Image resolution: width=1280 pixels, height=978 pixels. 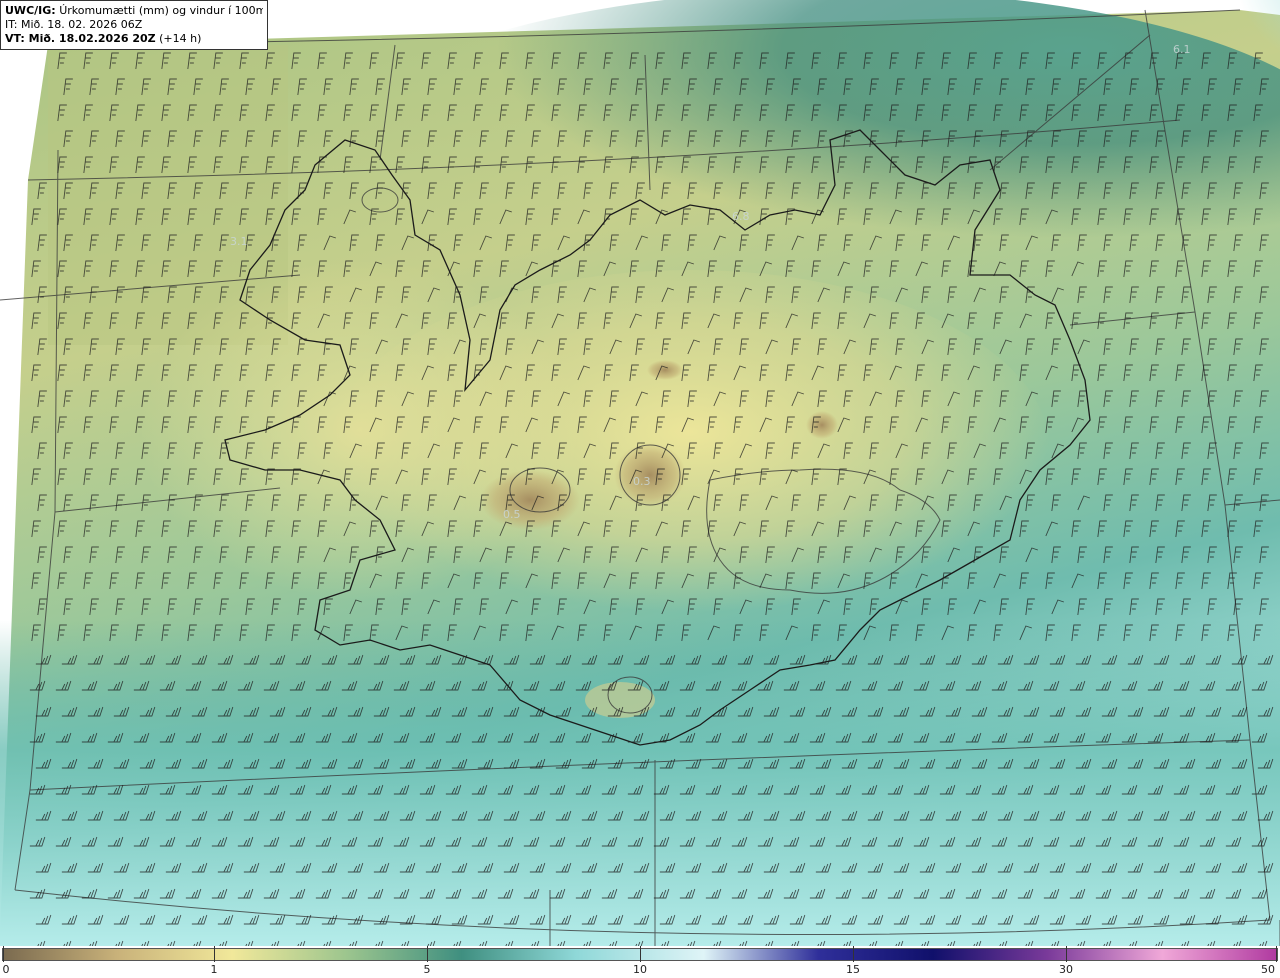 What do you see at coordinates (80, 38) in the screenshot?
I see `vt-tag: VT: Mið. 18.02.2026 20Z` at bounding box center [80, 38].